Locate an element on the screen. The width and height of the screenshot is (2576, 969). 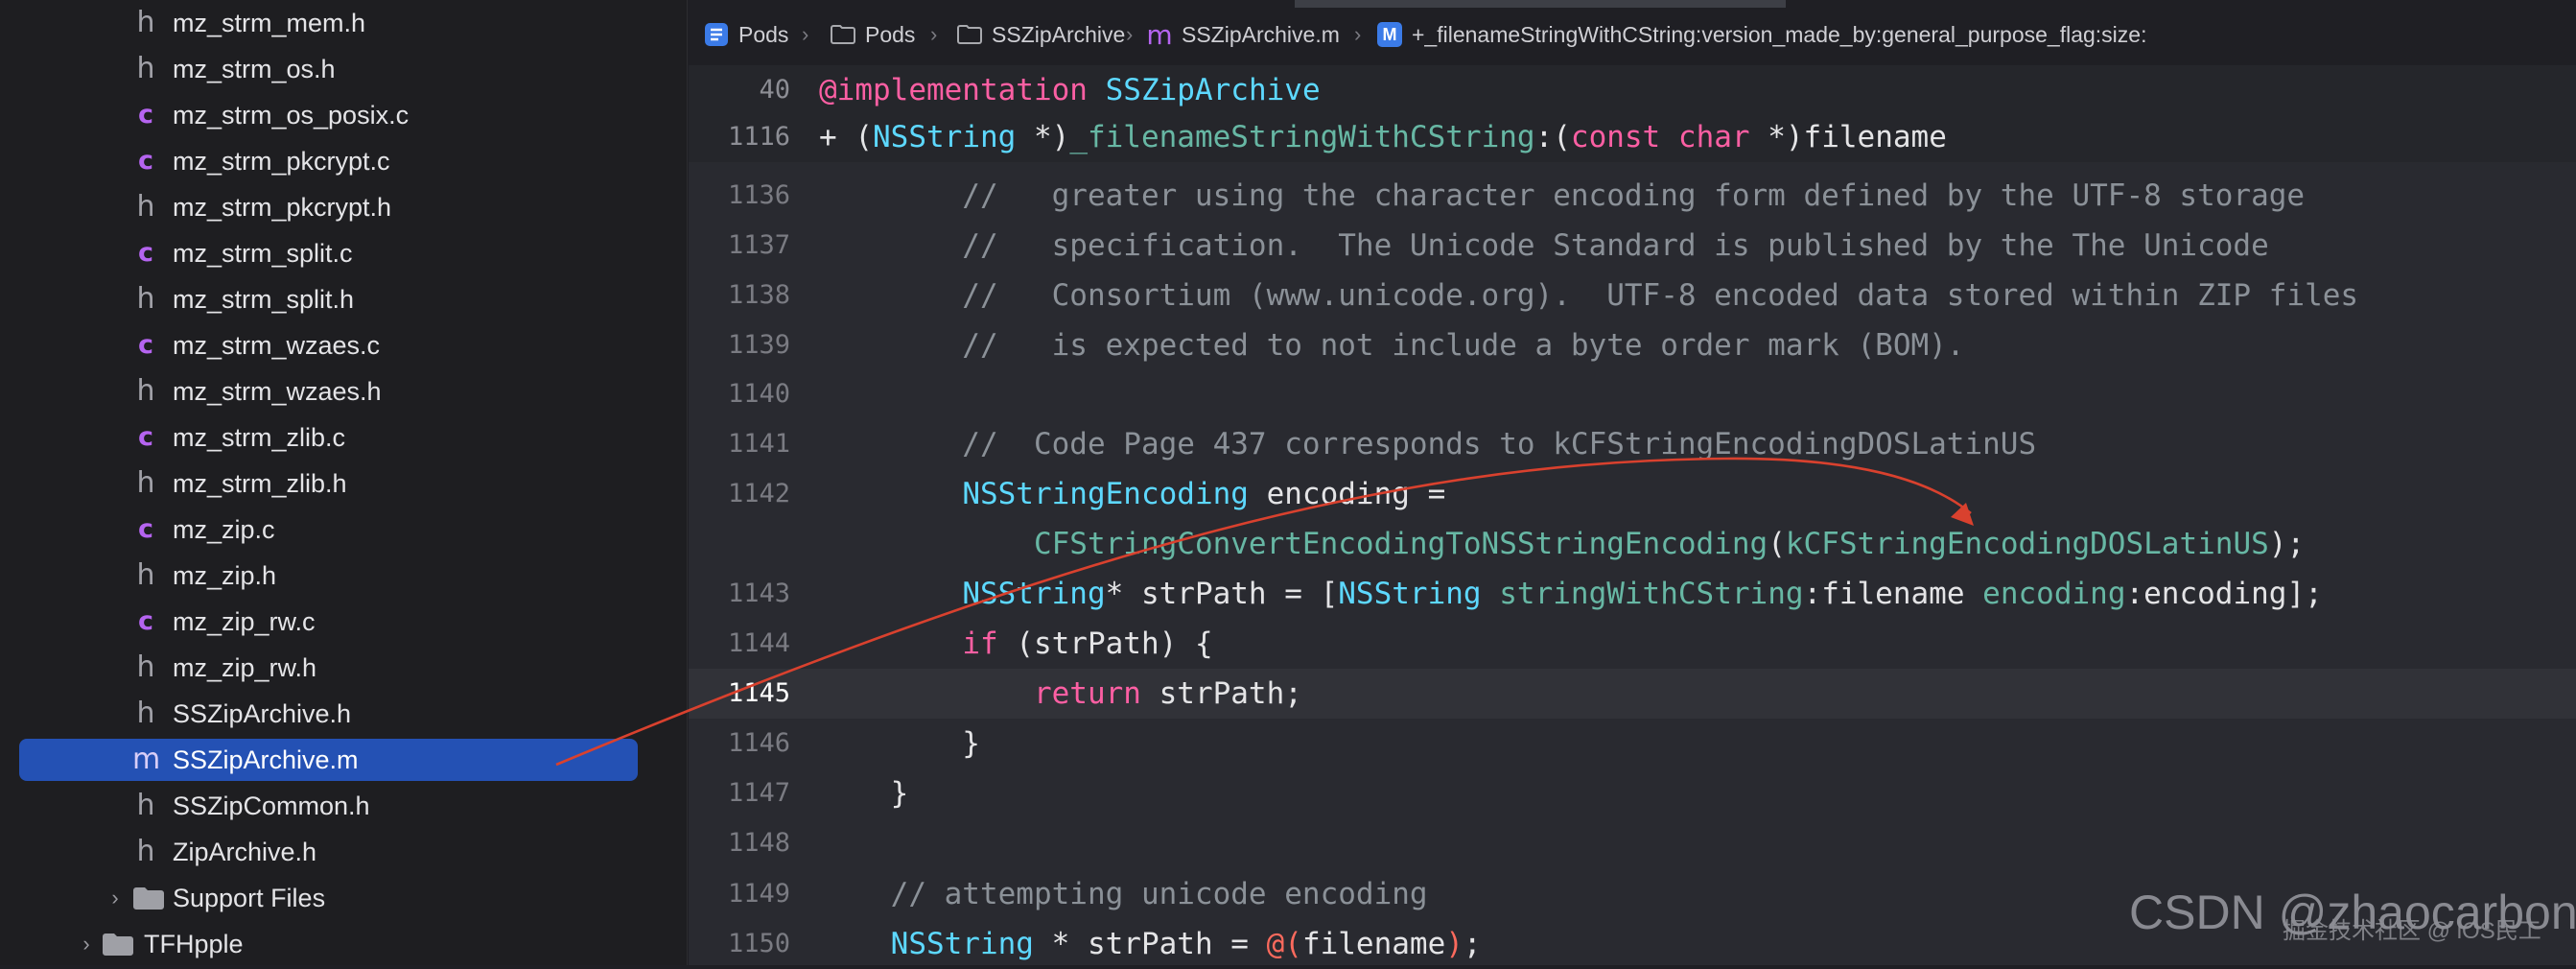
file-item: h mz_strm_wzaes.h is located at coordinates (343, 391).